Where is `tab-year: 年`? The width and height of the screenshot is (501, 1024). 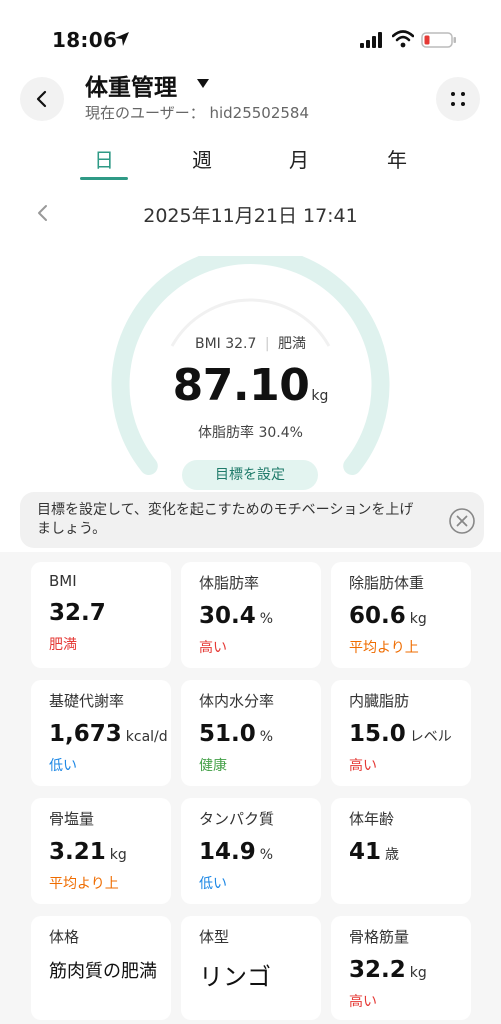
tab-year: 年 is located at coordinates (397, 163).